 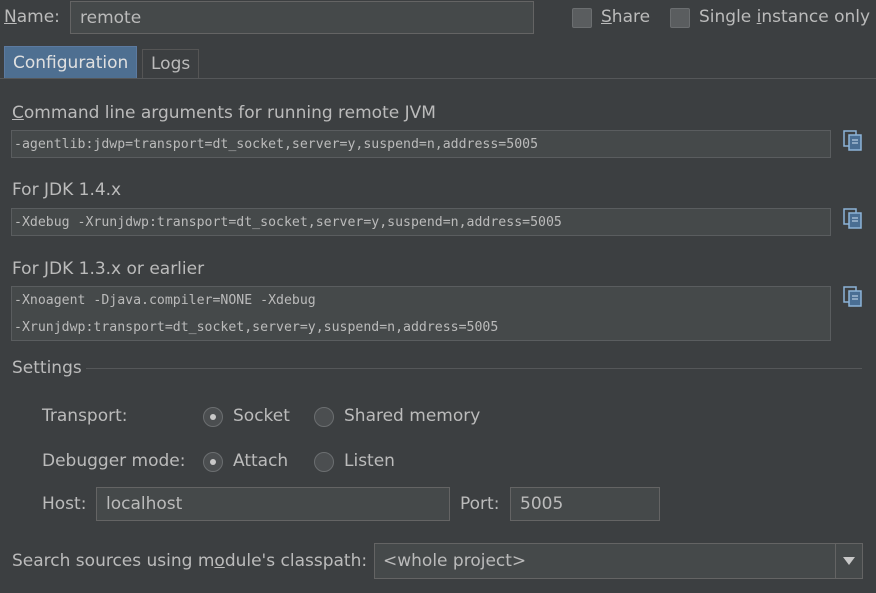 I want to click on settings-title: Settings, so click(x=47, y=368).